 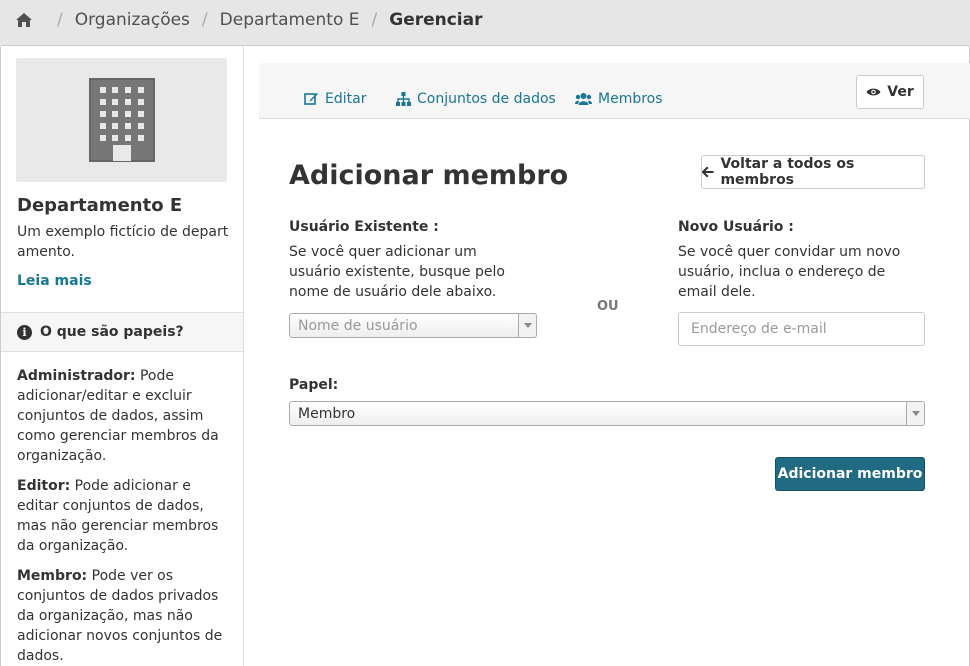 I want to click on tab-members: Membros, so click(x=619, y=99).